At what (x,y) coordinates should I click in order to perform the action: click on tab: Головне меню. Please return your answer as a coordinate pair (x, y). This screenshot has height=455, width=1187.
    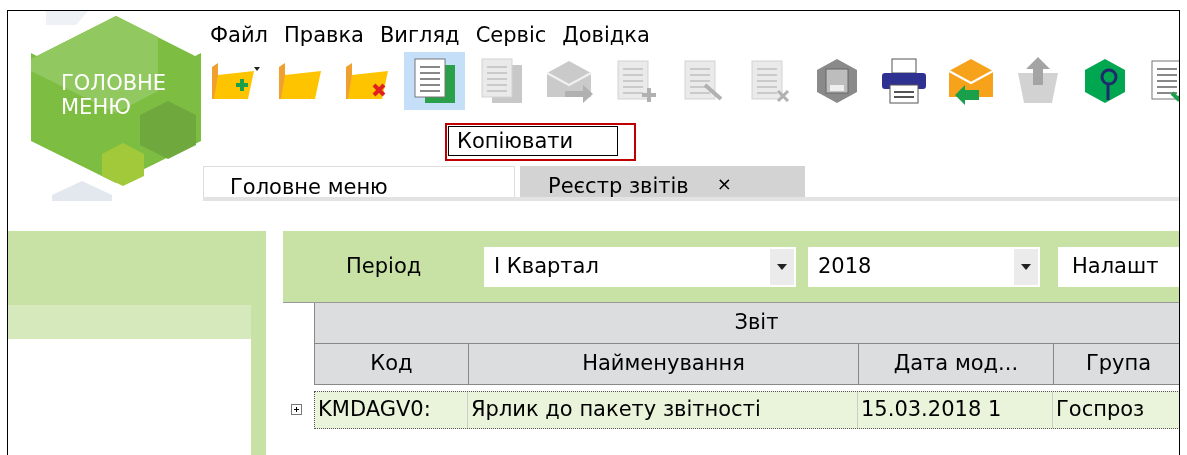
    Looking at the image, I should click on (359, 181).